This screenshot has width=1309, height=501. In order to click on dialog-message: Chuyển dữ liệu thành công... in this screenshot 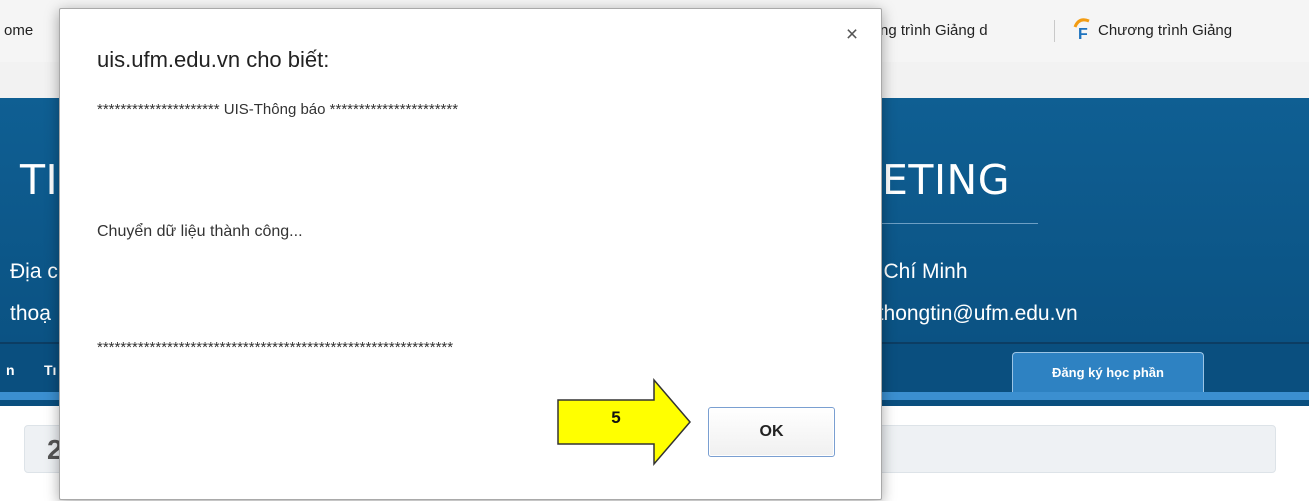, I will do `click(200, 231)`.